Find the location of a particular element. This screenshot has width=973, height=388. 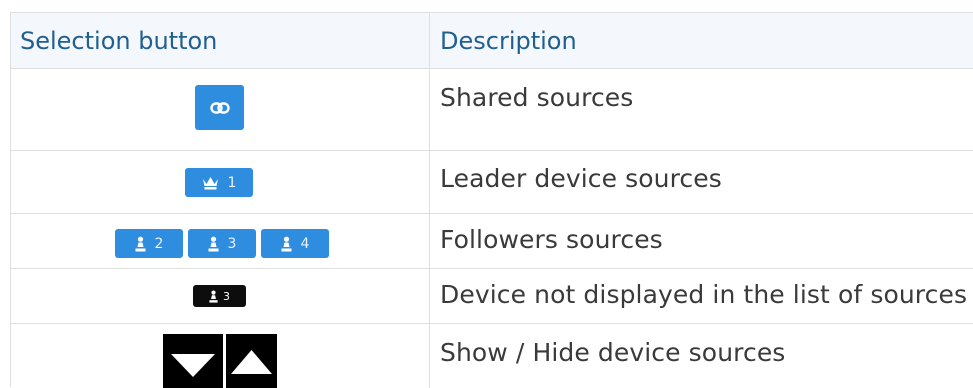

show-sources-button is located at coordinates (193, 361).